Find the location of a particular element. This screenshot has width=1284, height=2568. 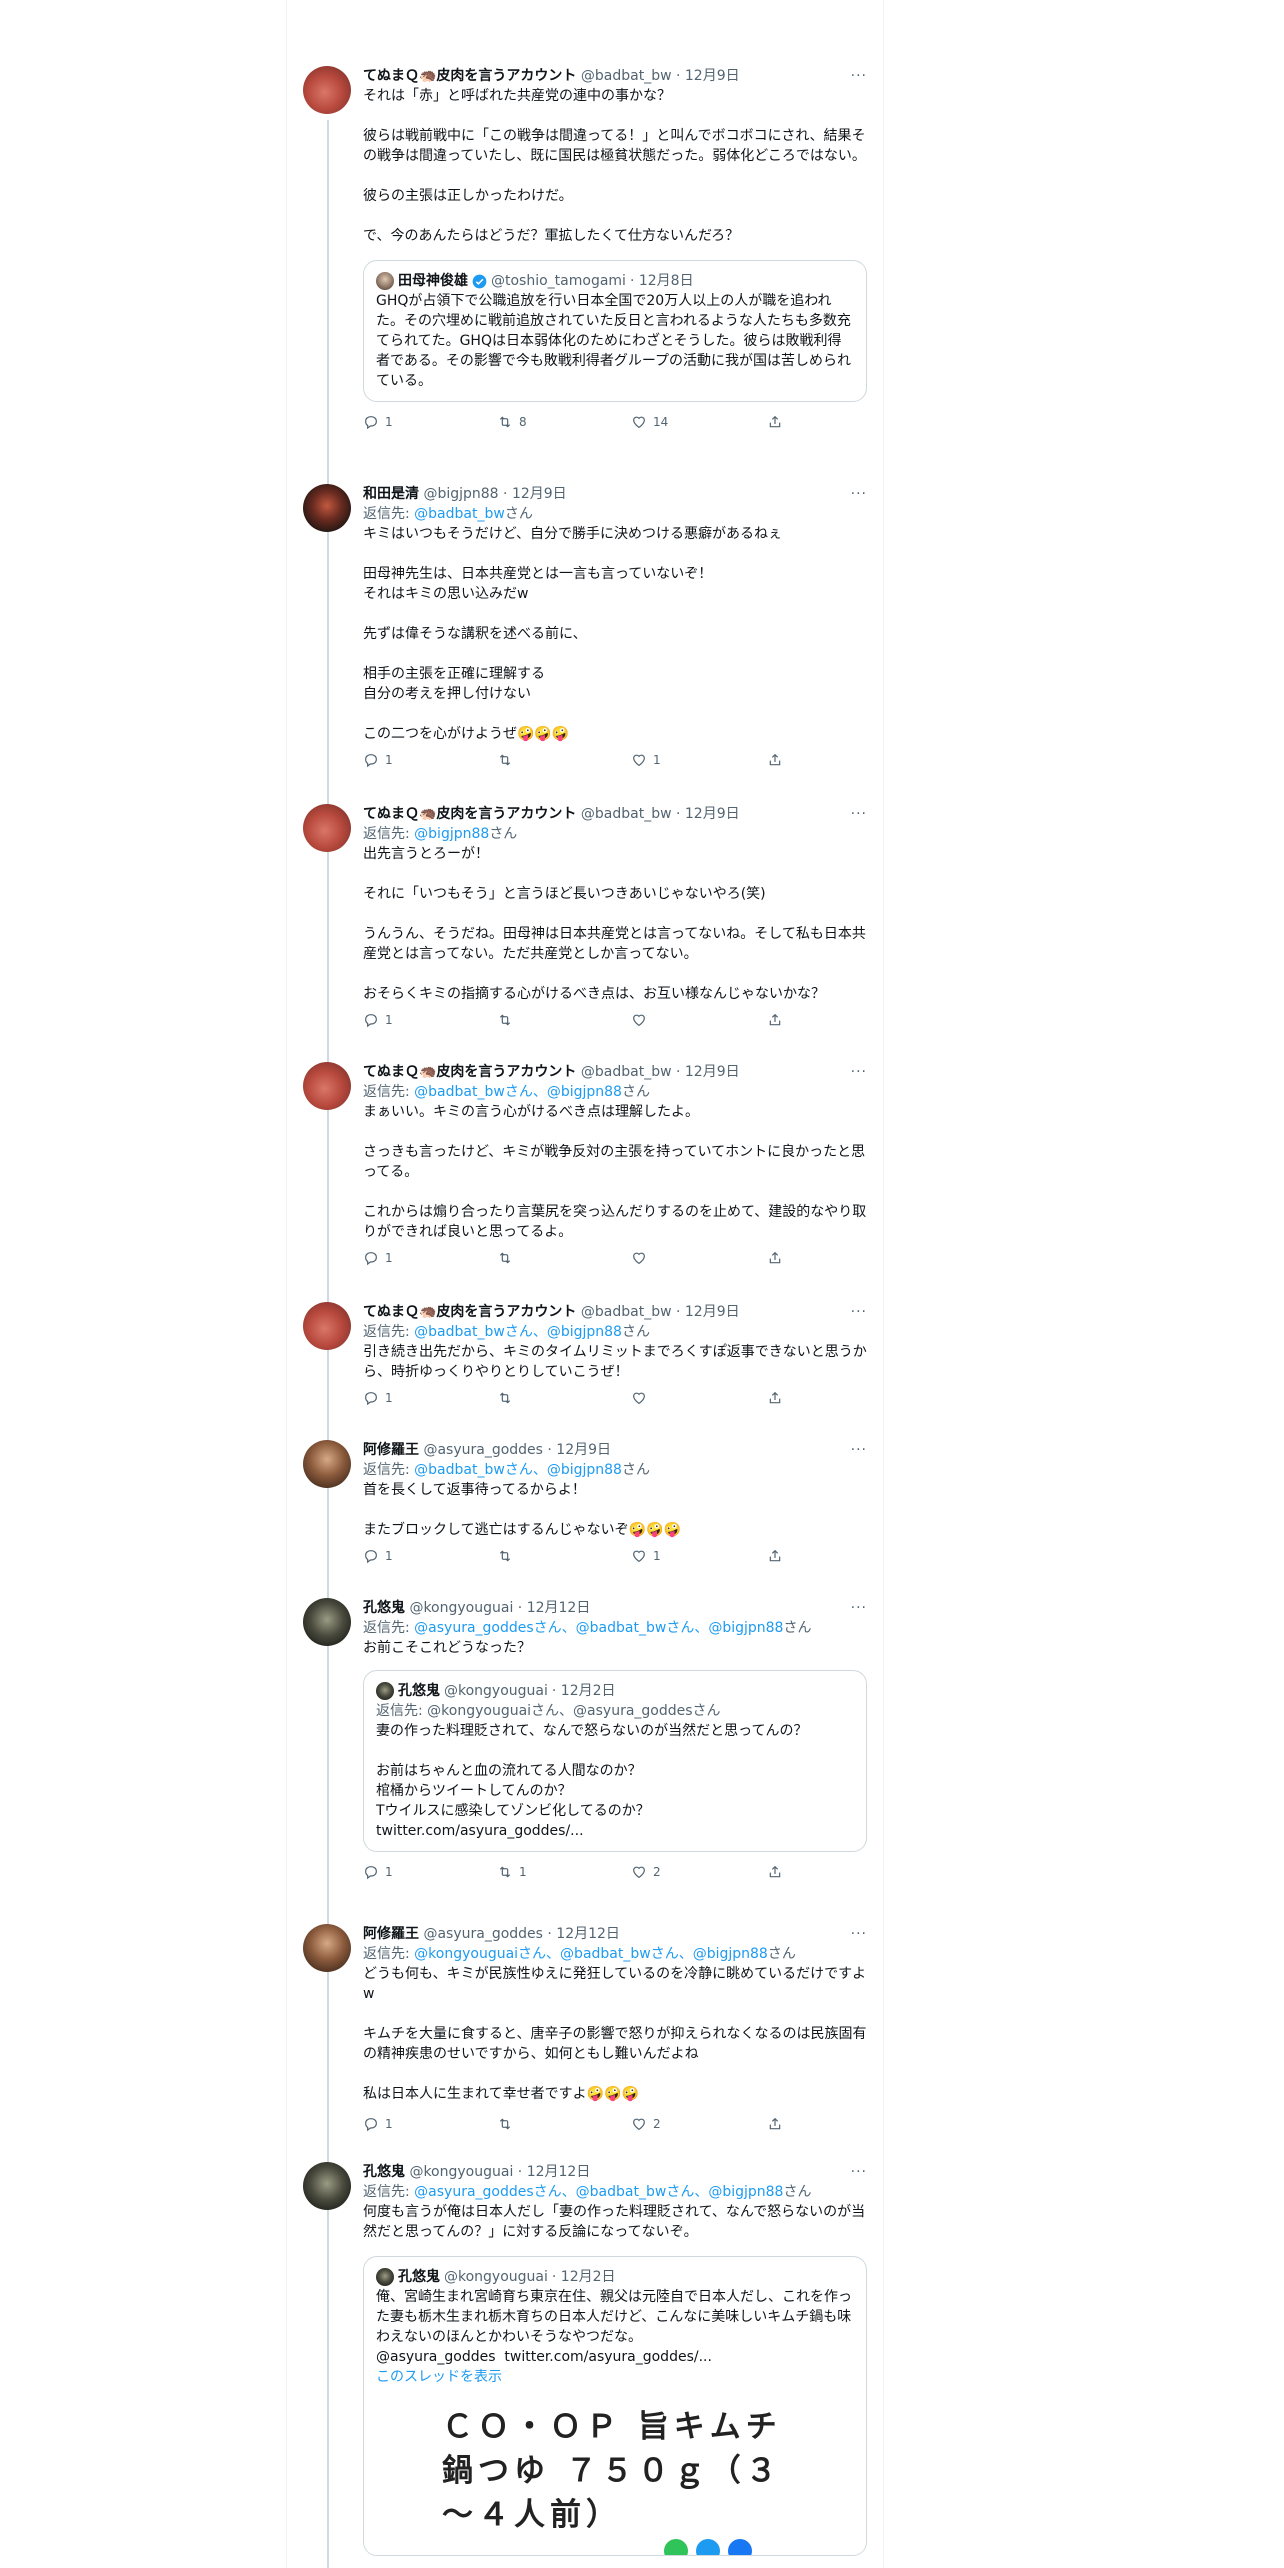

quote-image: ＣＯ・ＯＰ 旨キムチ鍋つゆ ７５０ｇ（３～４人前） is located at coordinates (615, 2480).